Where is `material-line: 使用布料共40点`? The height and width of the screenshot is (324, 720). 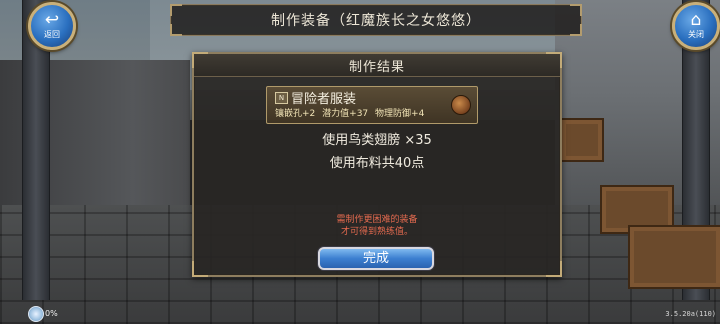 material-line: 使用布料共40点 is located at coordinates (377, 163).